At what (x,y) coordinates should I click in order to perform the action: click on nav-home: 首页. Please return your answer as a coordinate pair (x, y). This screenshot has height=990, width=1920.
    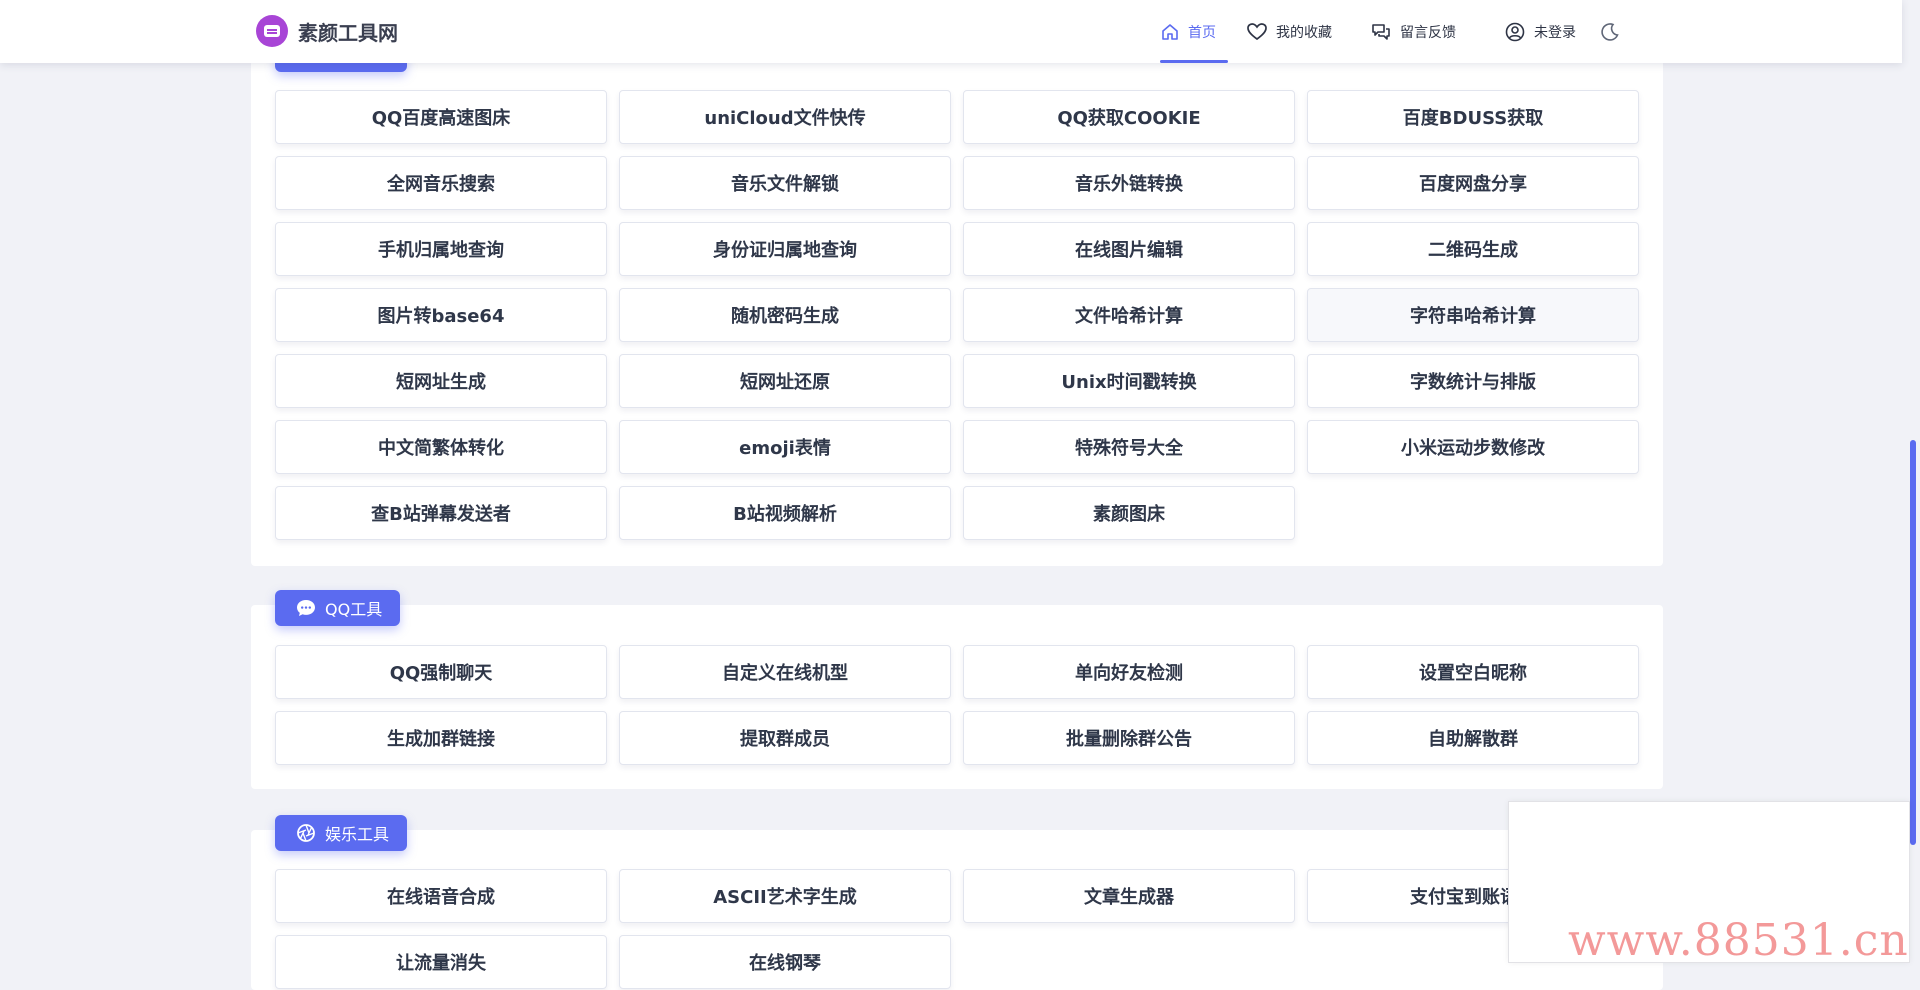
    Looking at the image, I should click on (1194, 31).